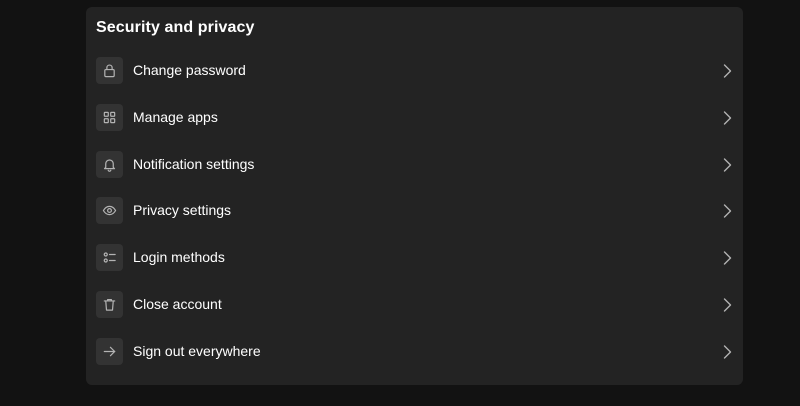  What do you see at coordinates (414, 165) in the screenshot?
I see `notification-settings-item: Notification settings` at bounding box center [414, 165].